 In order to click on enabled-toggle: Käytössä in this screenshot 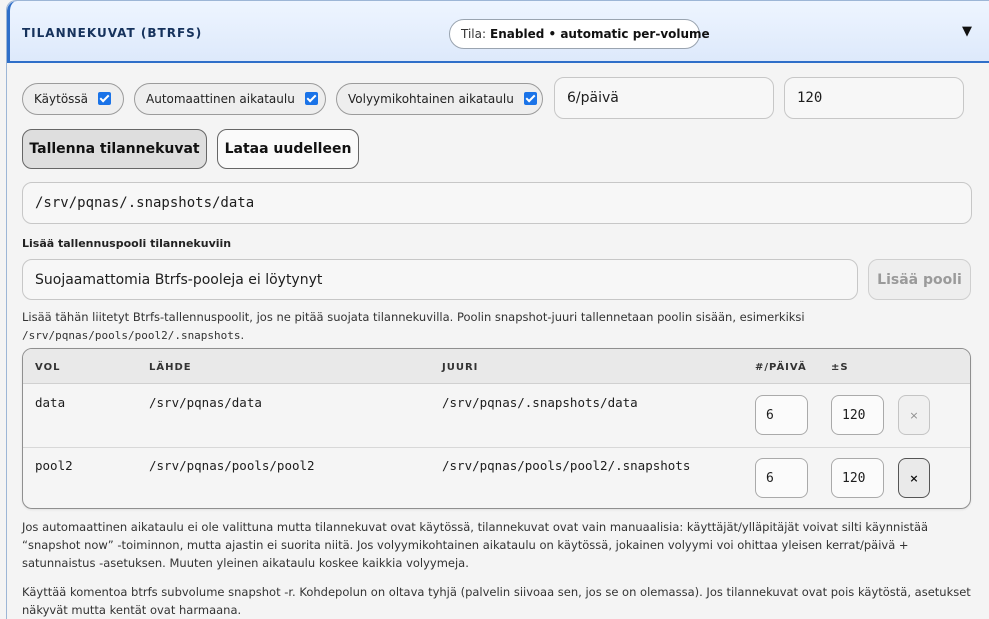, I will do `click(73, 99)`.